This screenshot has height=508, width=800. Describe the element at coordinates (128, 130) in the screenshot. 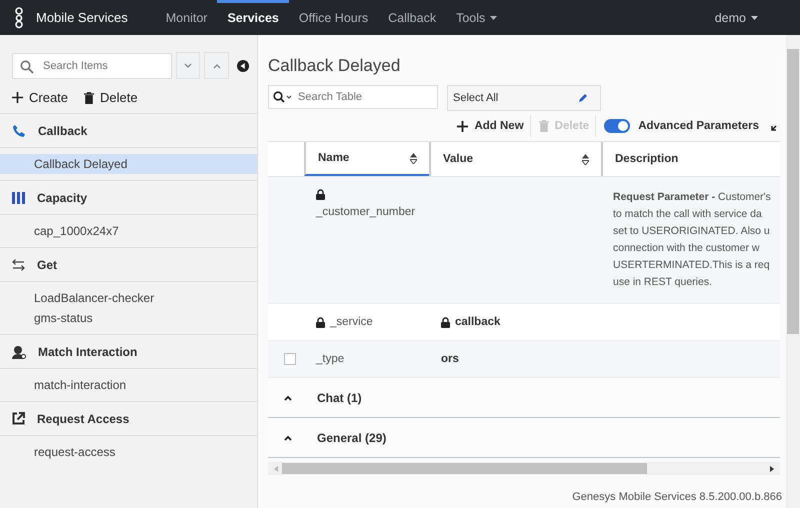

I see `sidebar-group-header: Callback` at that location.